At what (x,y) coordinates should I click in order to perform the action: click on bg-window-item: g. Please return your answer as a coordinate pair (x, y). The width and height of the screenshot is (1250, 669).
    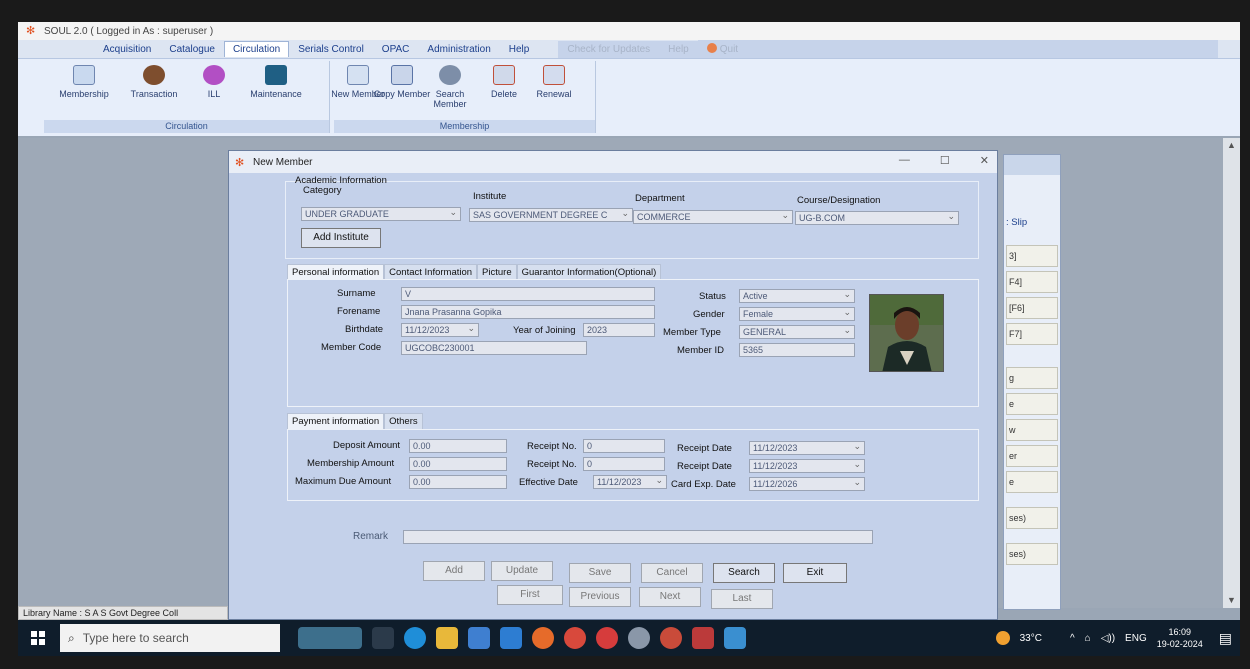
    Looking at the image, I should click on (1032, 378).